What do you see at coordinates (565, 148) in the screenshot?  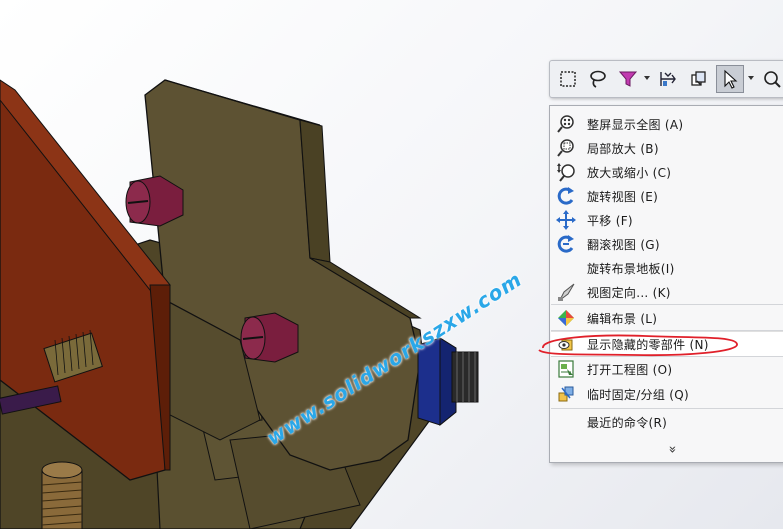 I see `zoom-to-area-icon` at bounding box center [565, 148].